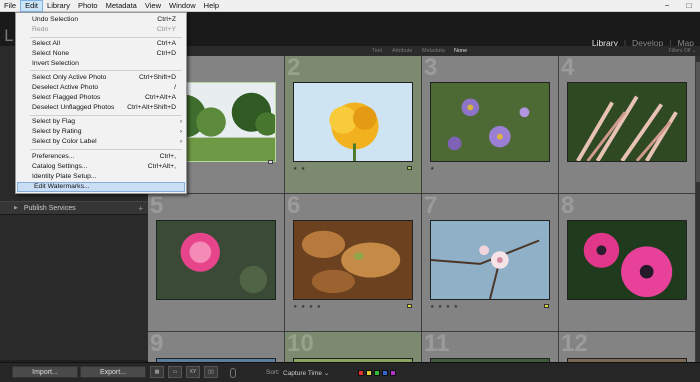 The height and width of the screenshot is (382, 700). I want to click on menu-item-shortcut: Ctrl+D, so click(166, 53).